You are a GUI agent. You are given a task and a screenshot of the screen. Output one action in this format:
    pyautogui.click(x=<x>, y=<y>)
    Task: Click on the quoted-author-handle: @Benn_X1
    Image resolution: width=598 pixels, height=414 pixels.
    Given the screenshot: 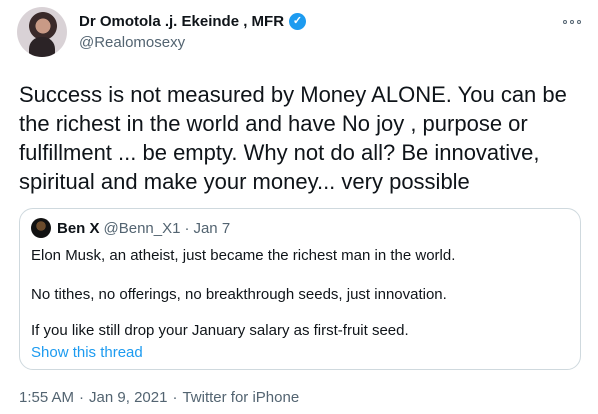 What is the action you would take?
    pyautogui.click(x=142, y=228)
    